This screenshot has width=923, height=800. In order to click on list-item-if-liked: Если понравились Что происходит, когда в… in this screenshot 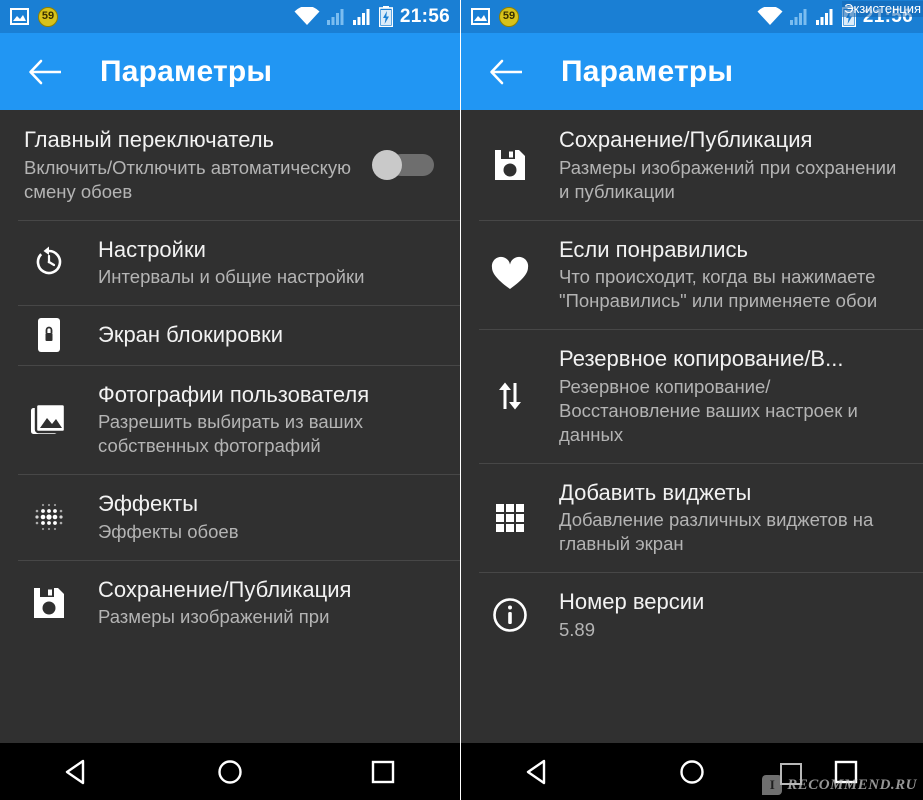, I will do `click(692, 274)`.